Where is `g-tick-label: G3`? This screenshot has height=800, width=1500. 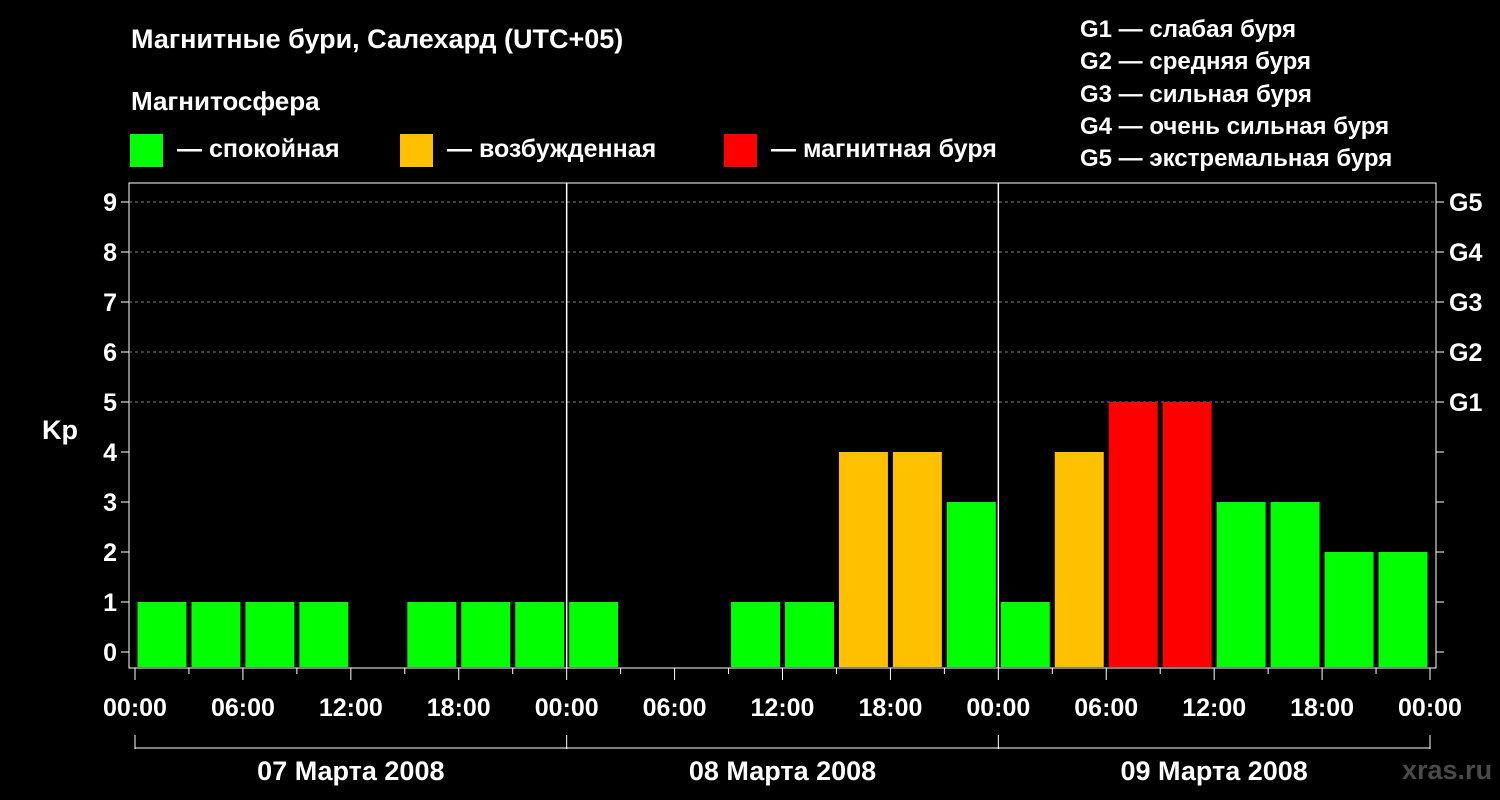 g-tick-label: G3 is located at coordinates (1465, 303).